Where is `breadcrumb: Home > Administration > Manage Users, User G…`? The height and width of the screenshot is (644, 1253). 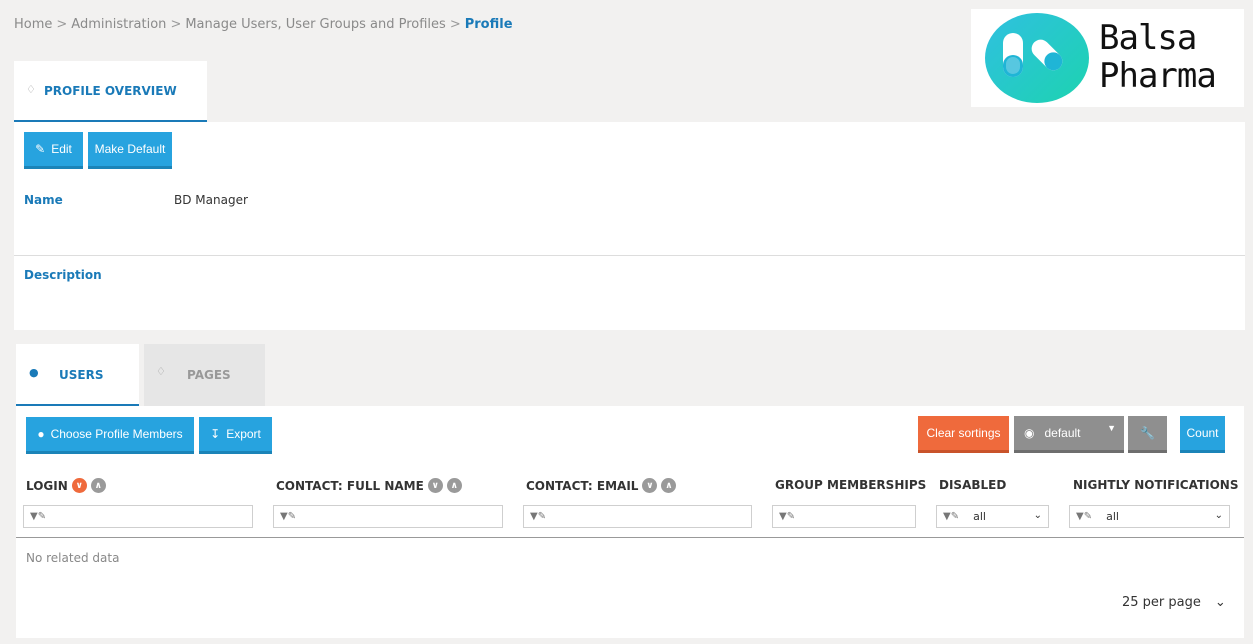 breadcrumb: Home > Administration > Manage Users, User G… is located at coordinates (263, 24).